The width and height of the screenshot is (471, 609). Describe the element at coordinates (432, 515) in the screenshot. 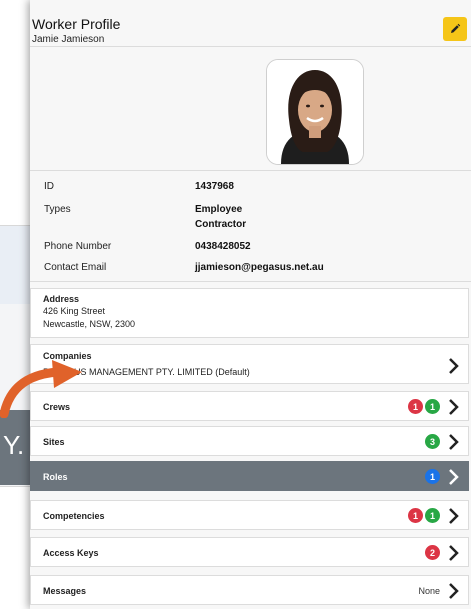

I see `competencies-badge-green: 1` at that location.